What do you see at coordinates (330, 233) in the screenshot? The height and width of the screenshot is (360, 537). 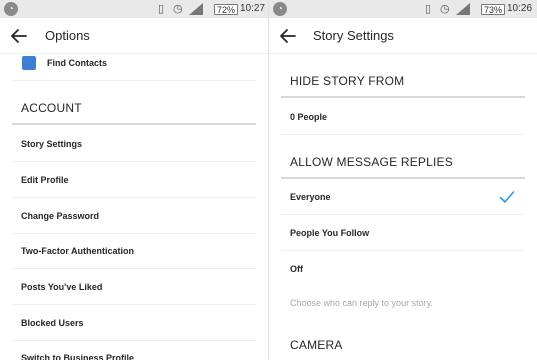 I see `reply-option-label: People You Follow` at bounding box center [330, 233].